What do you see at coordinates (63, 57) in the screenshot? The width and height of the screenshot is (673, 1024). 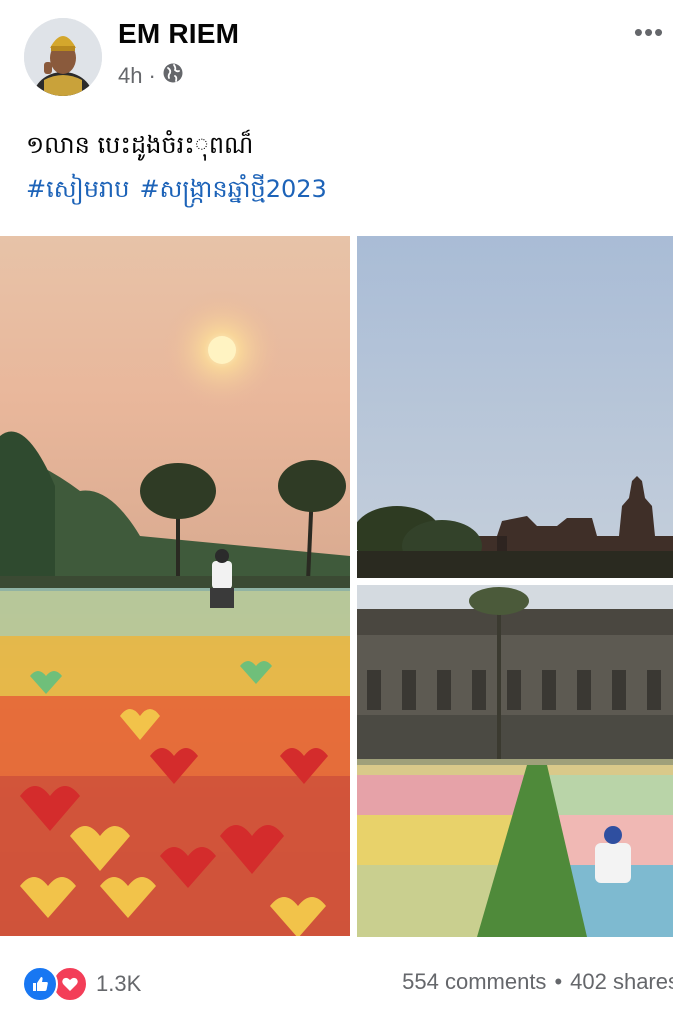 I see `avatar` at bounding box center [63, 57].